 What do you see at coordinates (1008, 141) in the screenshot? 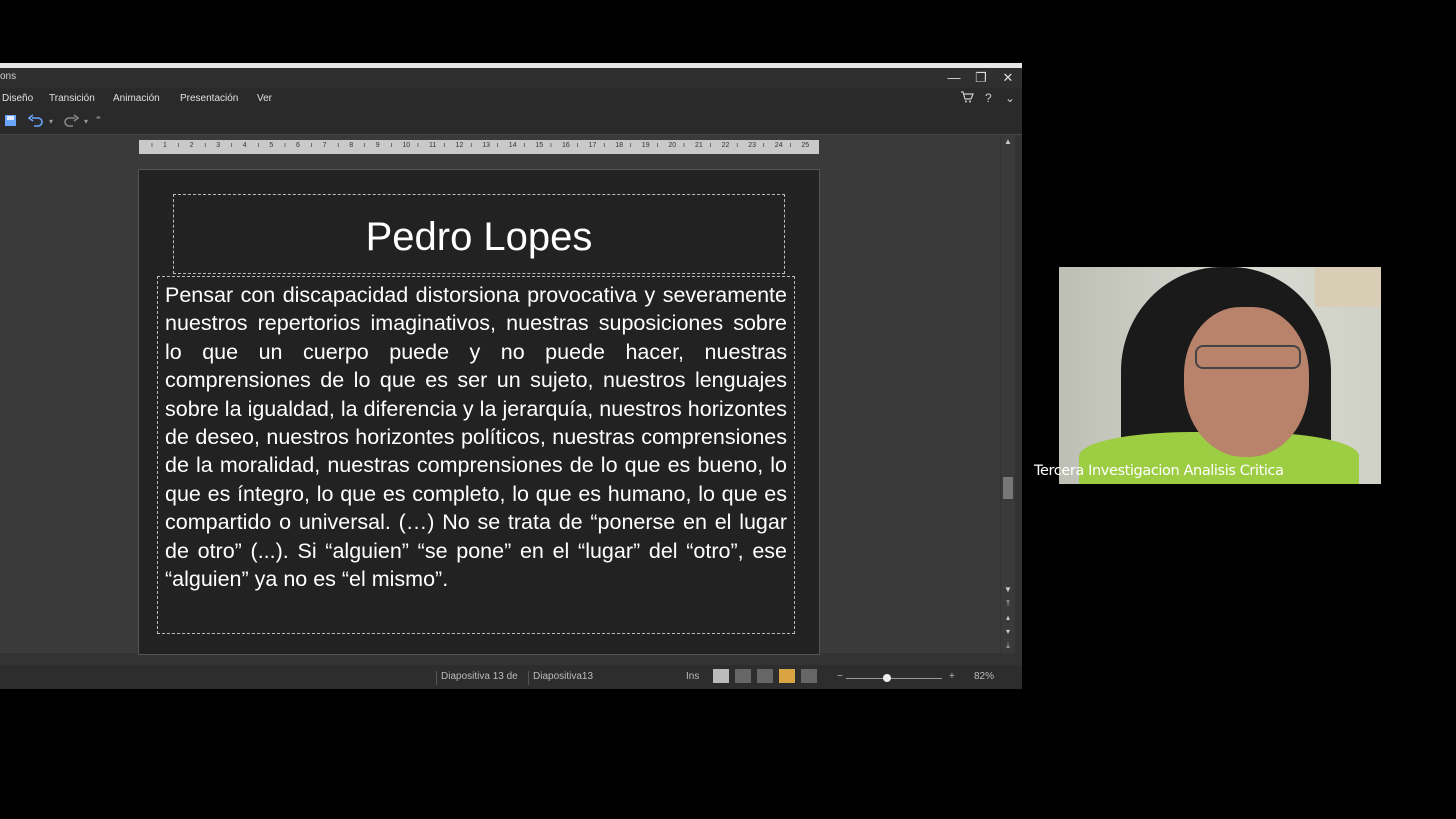
I see `scroll-up-icon: ▲` at bounding box center [1008, 141].